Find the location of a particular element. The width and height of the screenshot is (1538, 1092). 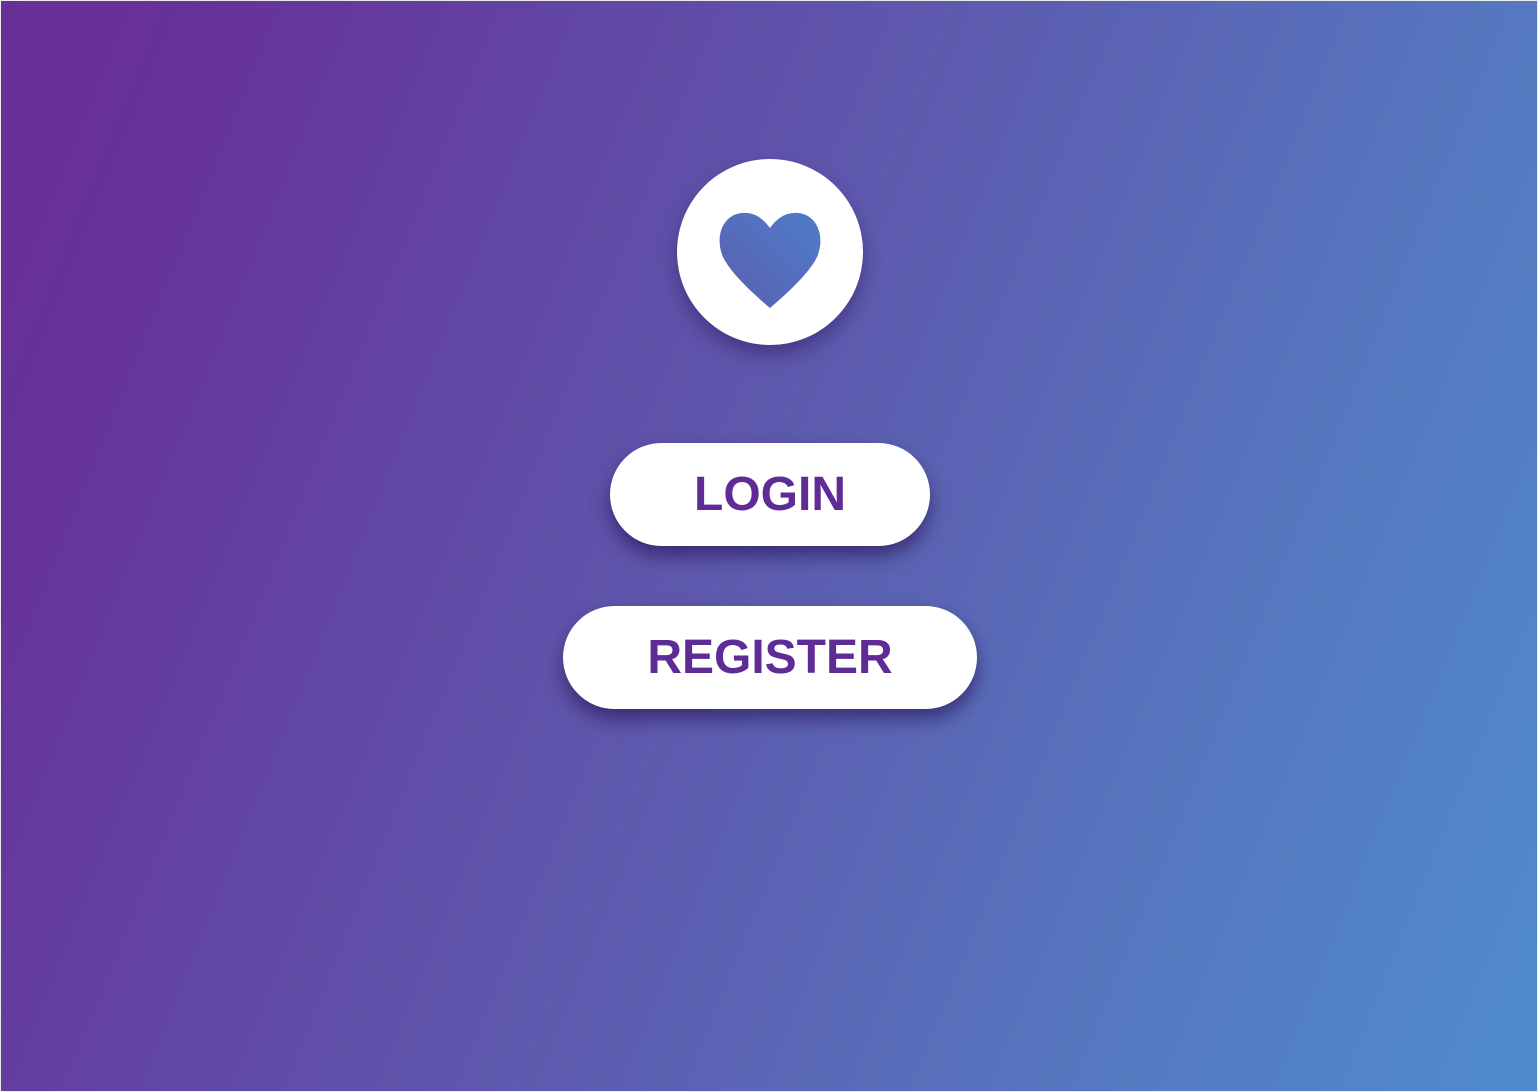

register-button-label: REGISTER is located at coordinates (770, 657).